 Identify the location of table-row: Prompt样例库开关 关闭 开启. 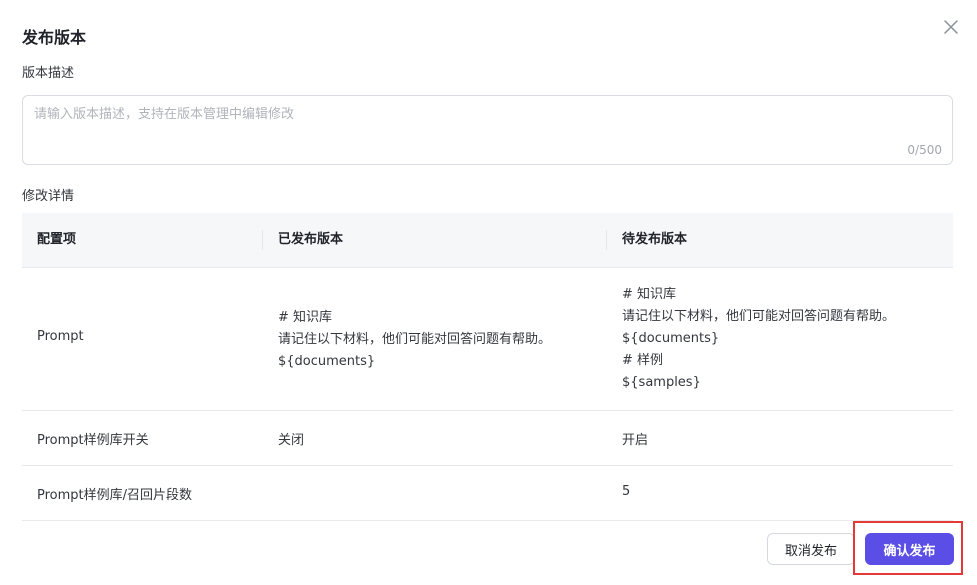
(487, 438).